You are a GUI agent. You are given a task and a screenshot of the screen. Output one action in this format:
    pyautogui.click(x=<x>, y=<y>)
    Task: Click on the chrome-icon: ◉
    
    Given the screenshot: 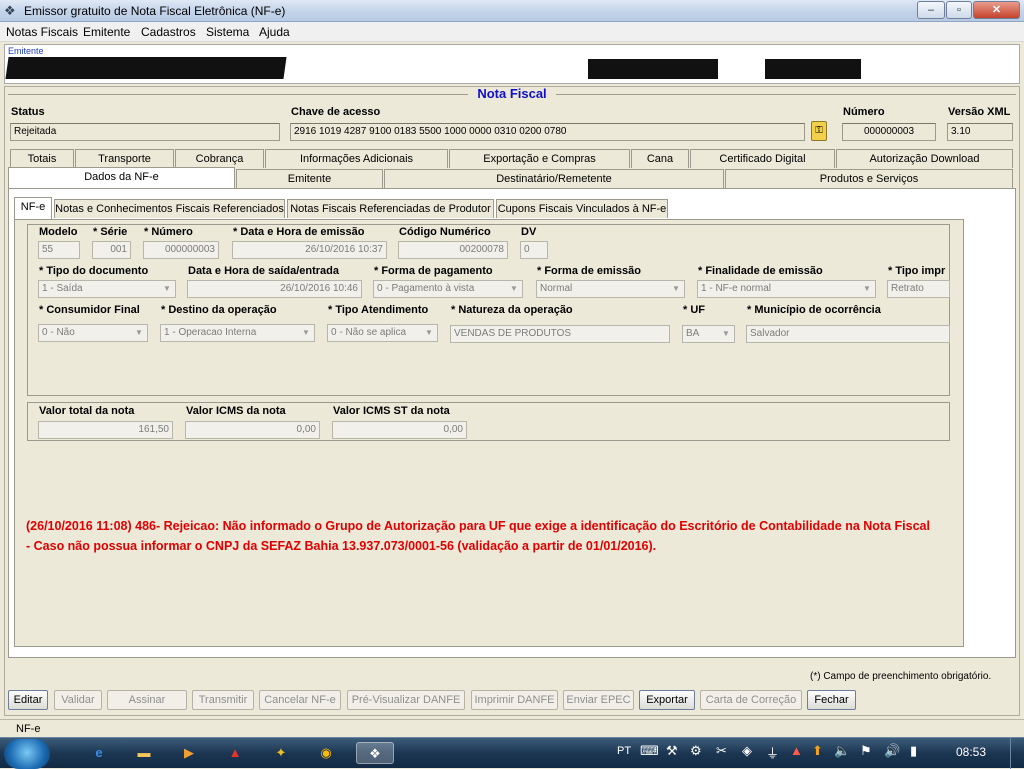 What is the action you would take?
    pyautogui.click(x=326, y=753)
    